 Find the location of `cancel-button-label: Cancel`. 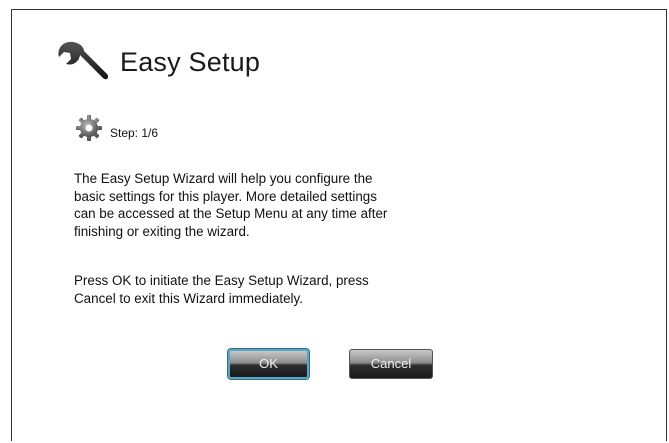

cancel-button-label: Cancel is located at coordinates (391, 363).